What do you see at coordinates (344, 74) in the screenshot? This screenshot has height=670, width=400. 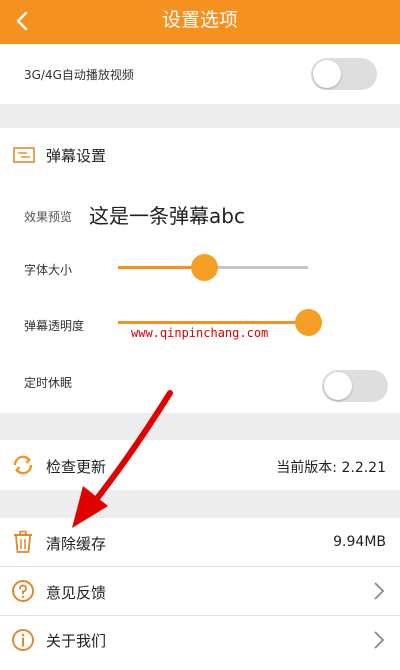 I see `autoplay-toggle` at bounding box center [344, 74].